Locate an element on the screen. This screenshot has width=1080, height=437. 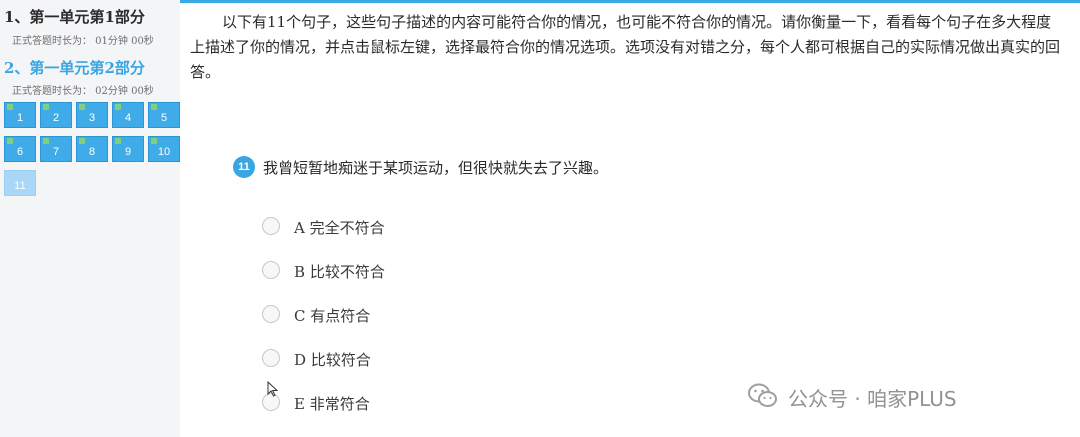
question-number-badge: 11 is located at coordinates (244, 167).